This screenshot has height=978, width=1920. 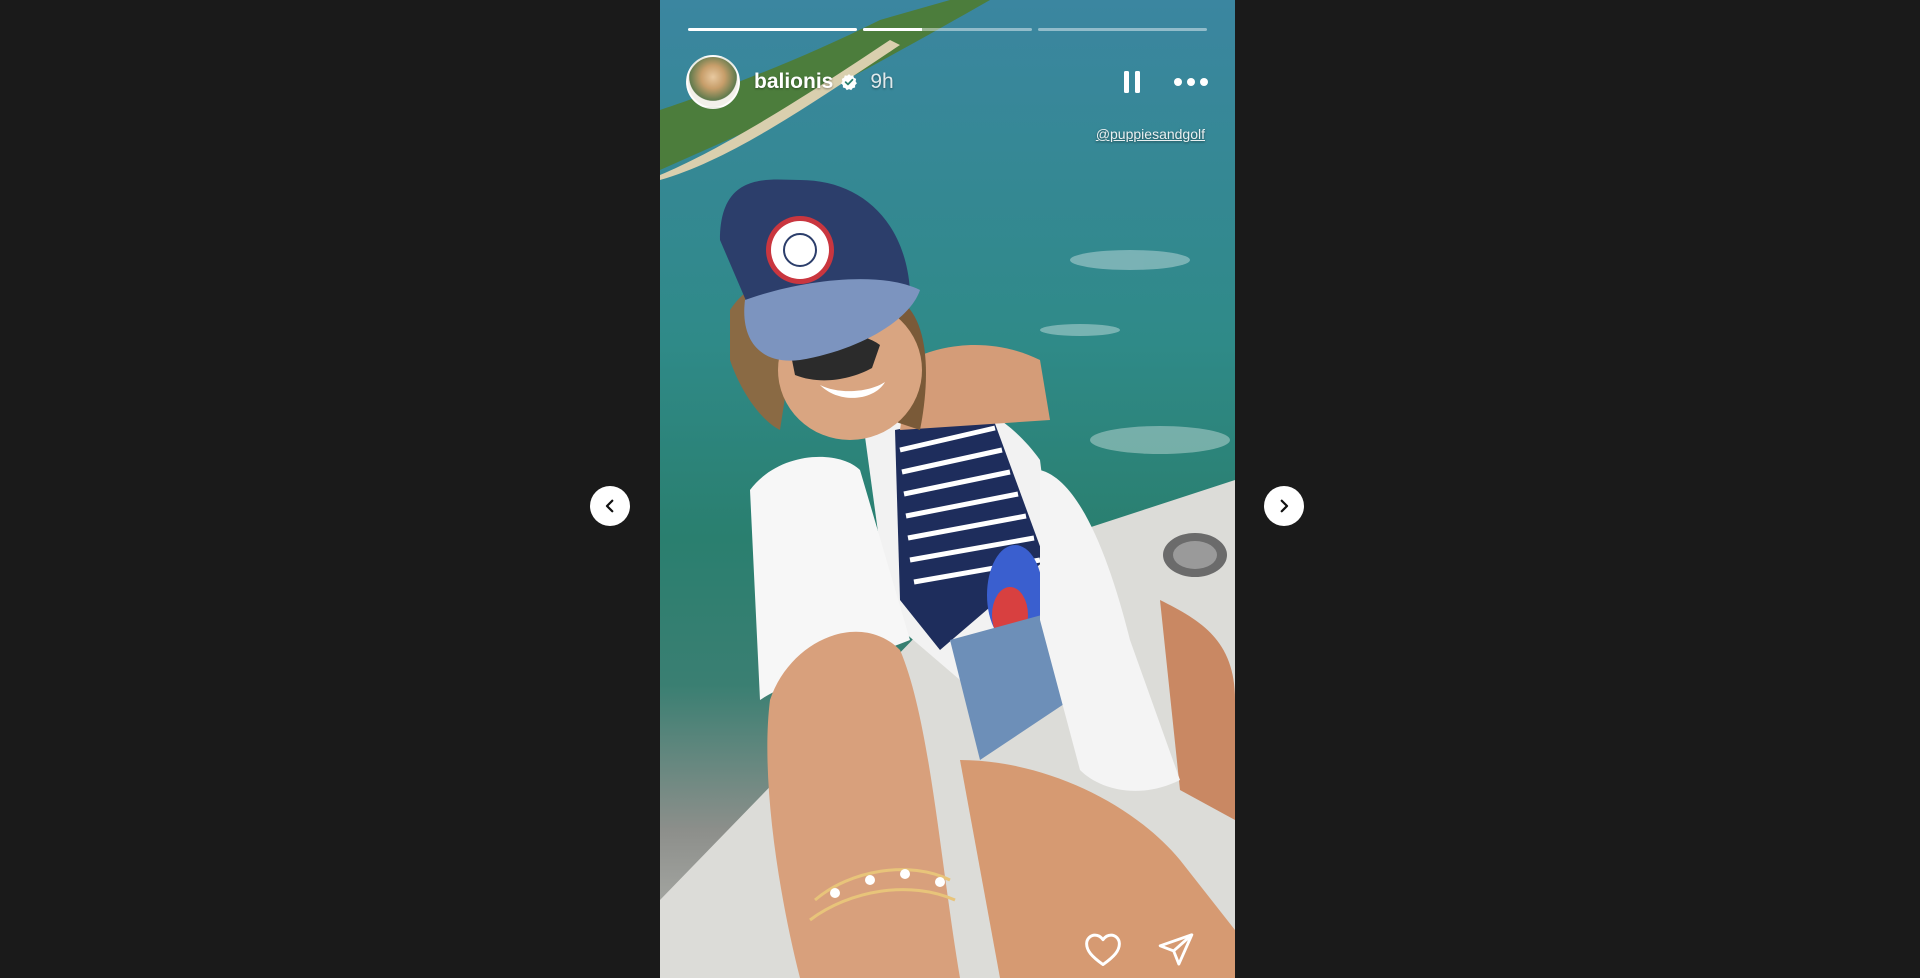 I want to click on username: balionis, so click(x=793, y=82).